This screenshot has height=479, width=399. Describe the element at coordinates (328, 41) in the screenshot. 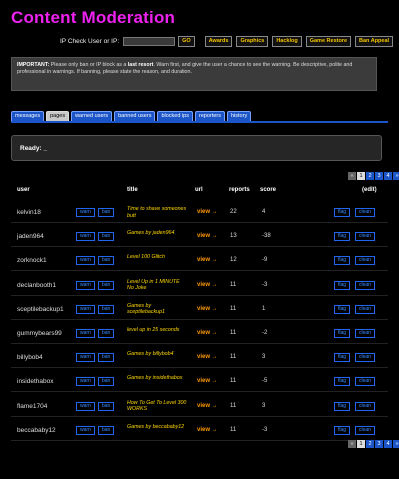

I see `nav-game-restore-button: Game Restore` at that location.